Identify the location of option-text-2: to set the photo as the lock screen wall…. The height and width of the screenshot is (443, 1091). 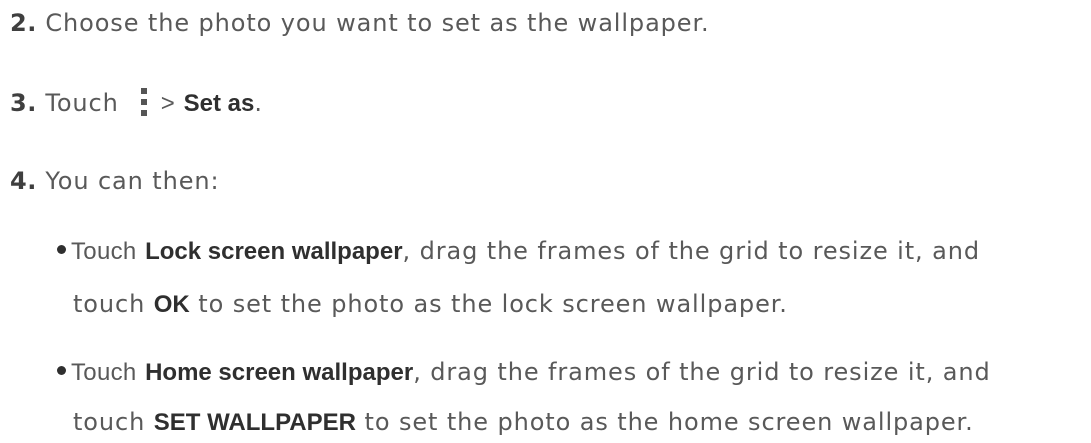
(493, 304).